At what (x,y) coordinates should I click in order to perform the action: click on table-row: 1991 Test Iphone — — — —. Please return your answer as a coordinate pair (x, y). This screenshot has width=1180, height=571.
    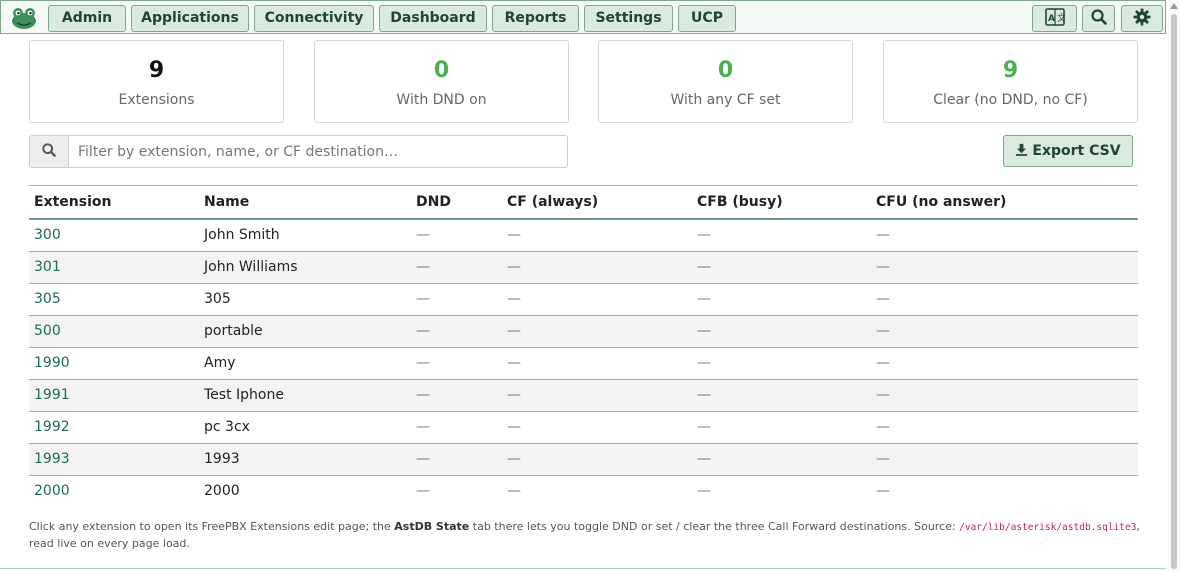
    Looking at the image, I should click on (583, 396).